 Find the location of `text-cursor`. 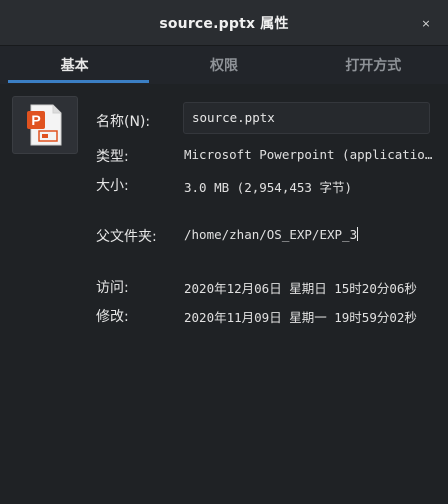

text-cursor is located at coordinates (358, 234).